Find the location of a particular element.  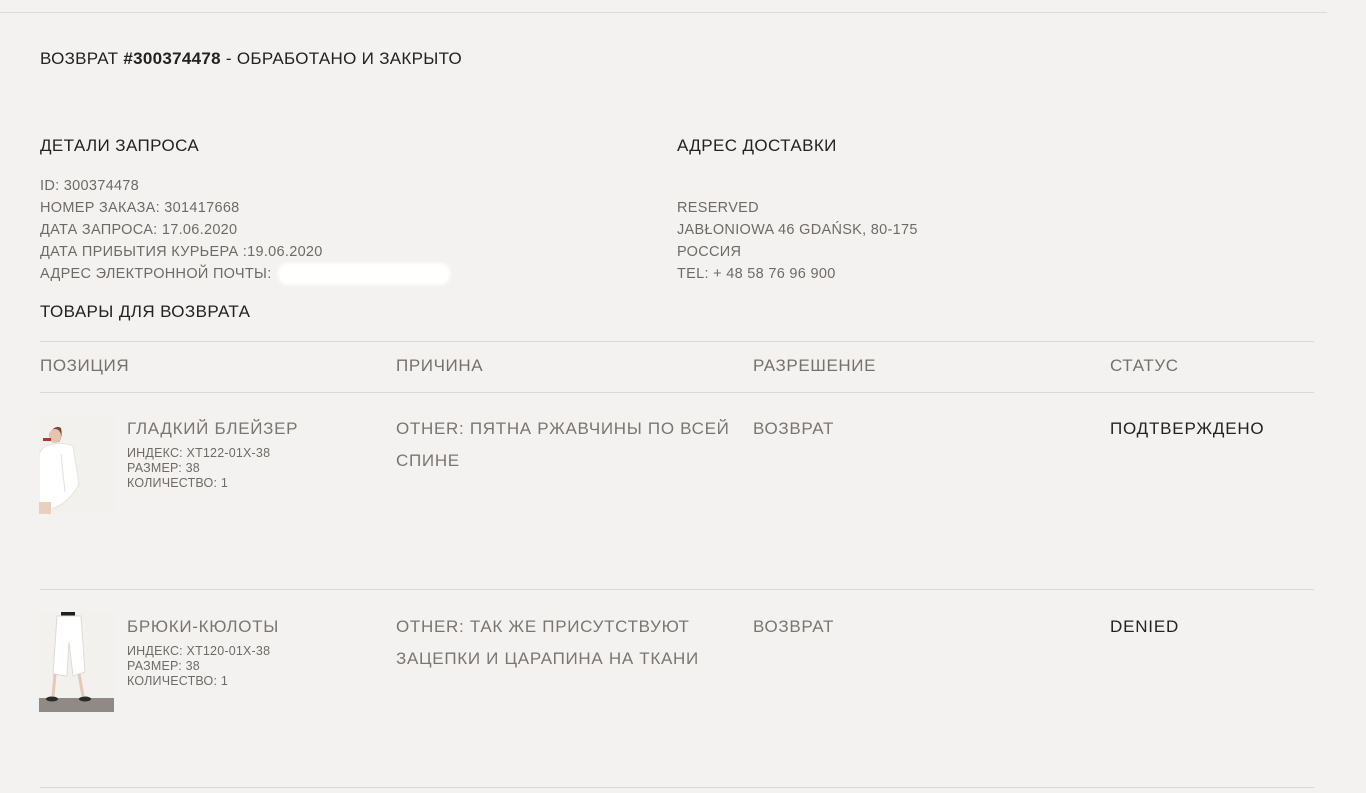

request-details-heading: ДЕТАЛИ ЗАПРОСА is located at coordinates (120, 145).